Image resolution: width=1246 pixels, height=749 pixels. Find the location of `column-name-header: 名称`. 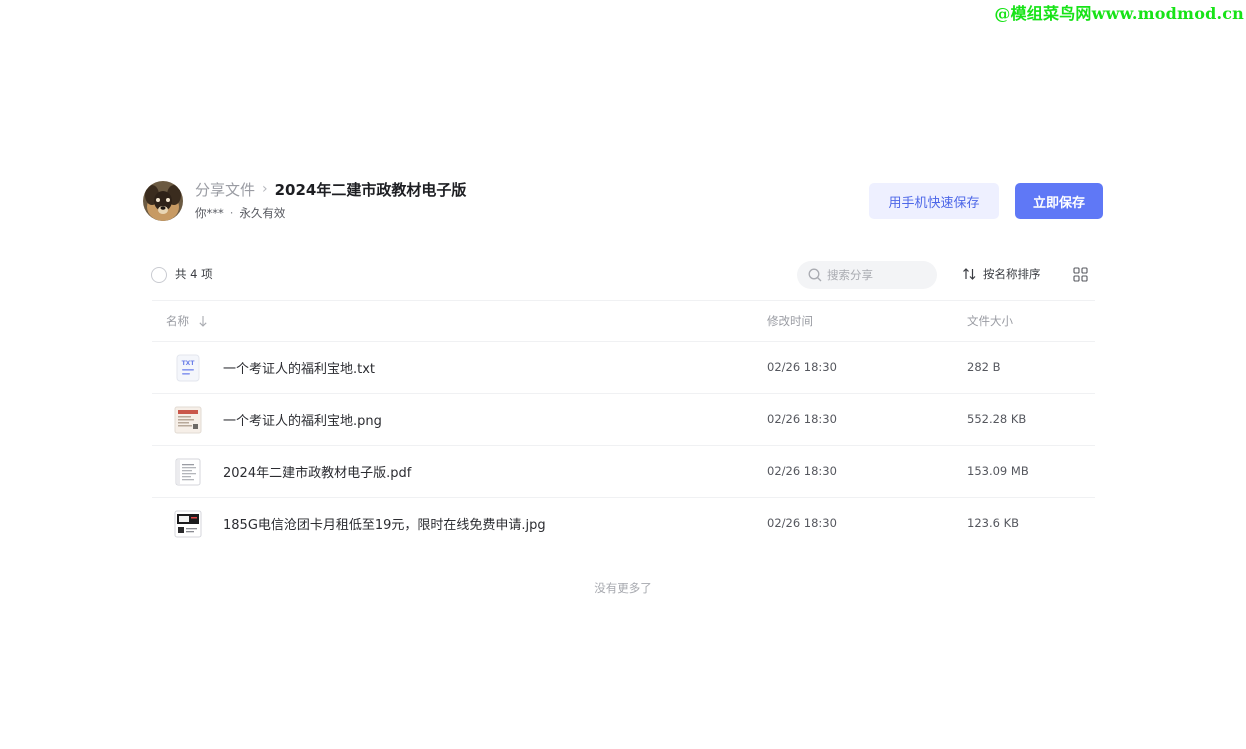

column-name-header: 名称 is located at coordinates (187, 321).